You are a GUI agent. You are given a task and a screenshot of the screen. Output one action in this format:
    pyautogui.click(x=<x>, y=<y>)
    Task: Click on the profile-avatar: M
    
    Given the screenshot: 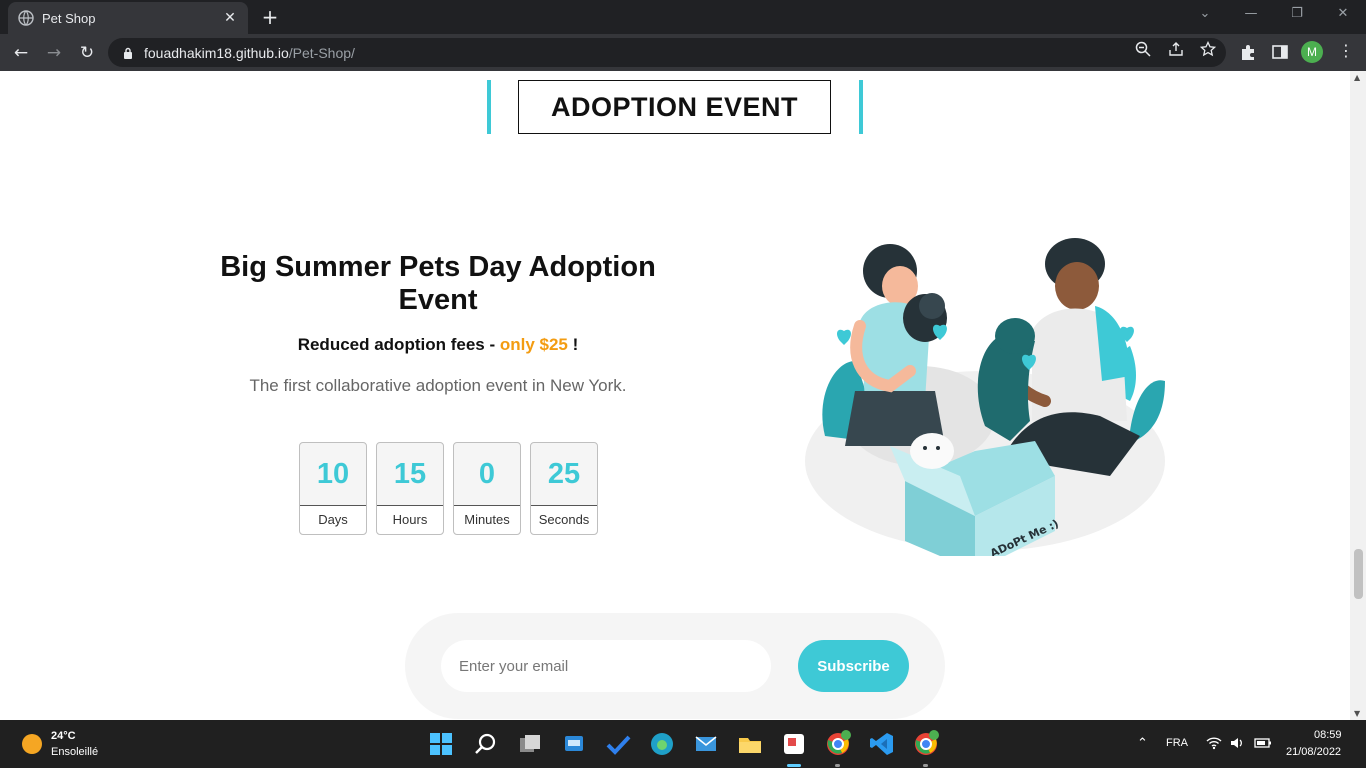 What is the action you would take?
    pyautogui.click(x=1312, y=52)
    